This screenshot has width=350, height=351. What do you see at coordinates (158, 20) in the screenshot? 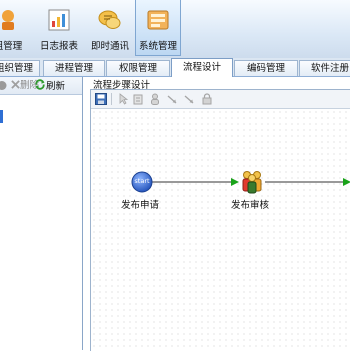
I see `system-settings-icon` at bounding box center [158, 20].